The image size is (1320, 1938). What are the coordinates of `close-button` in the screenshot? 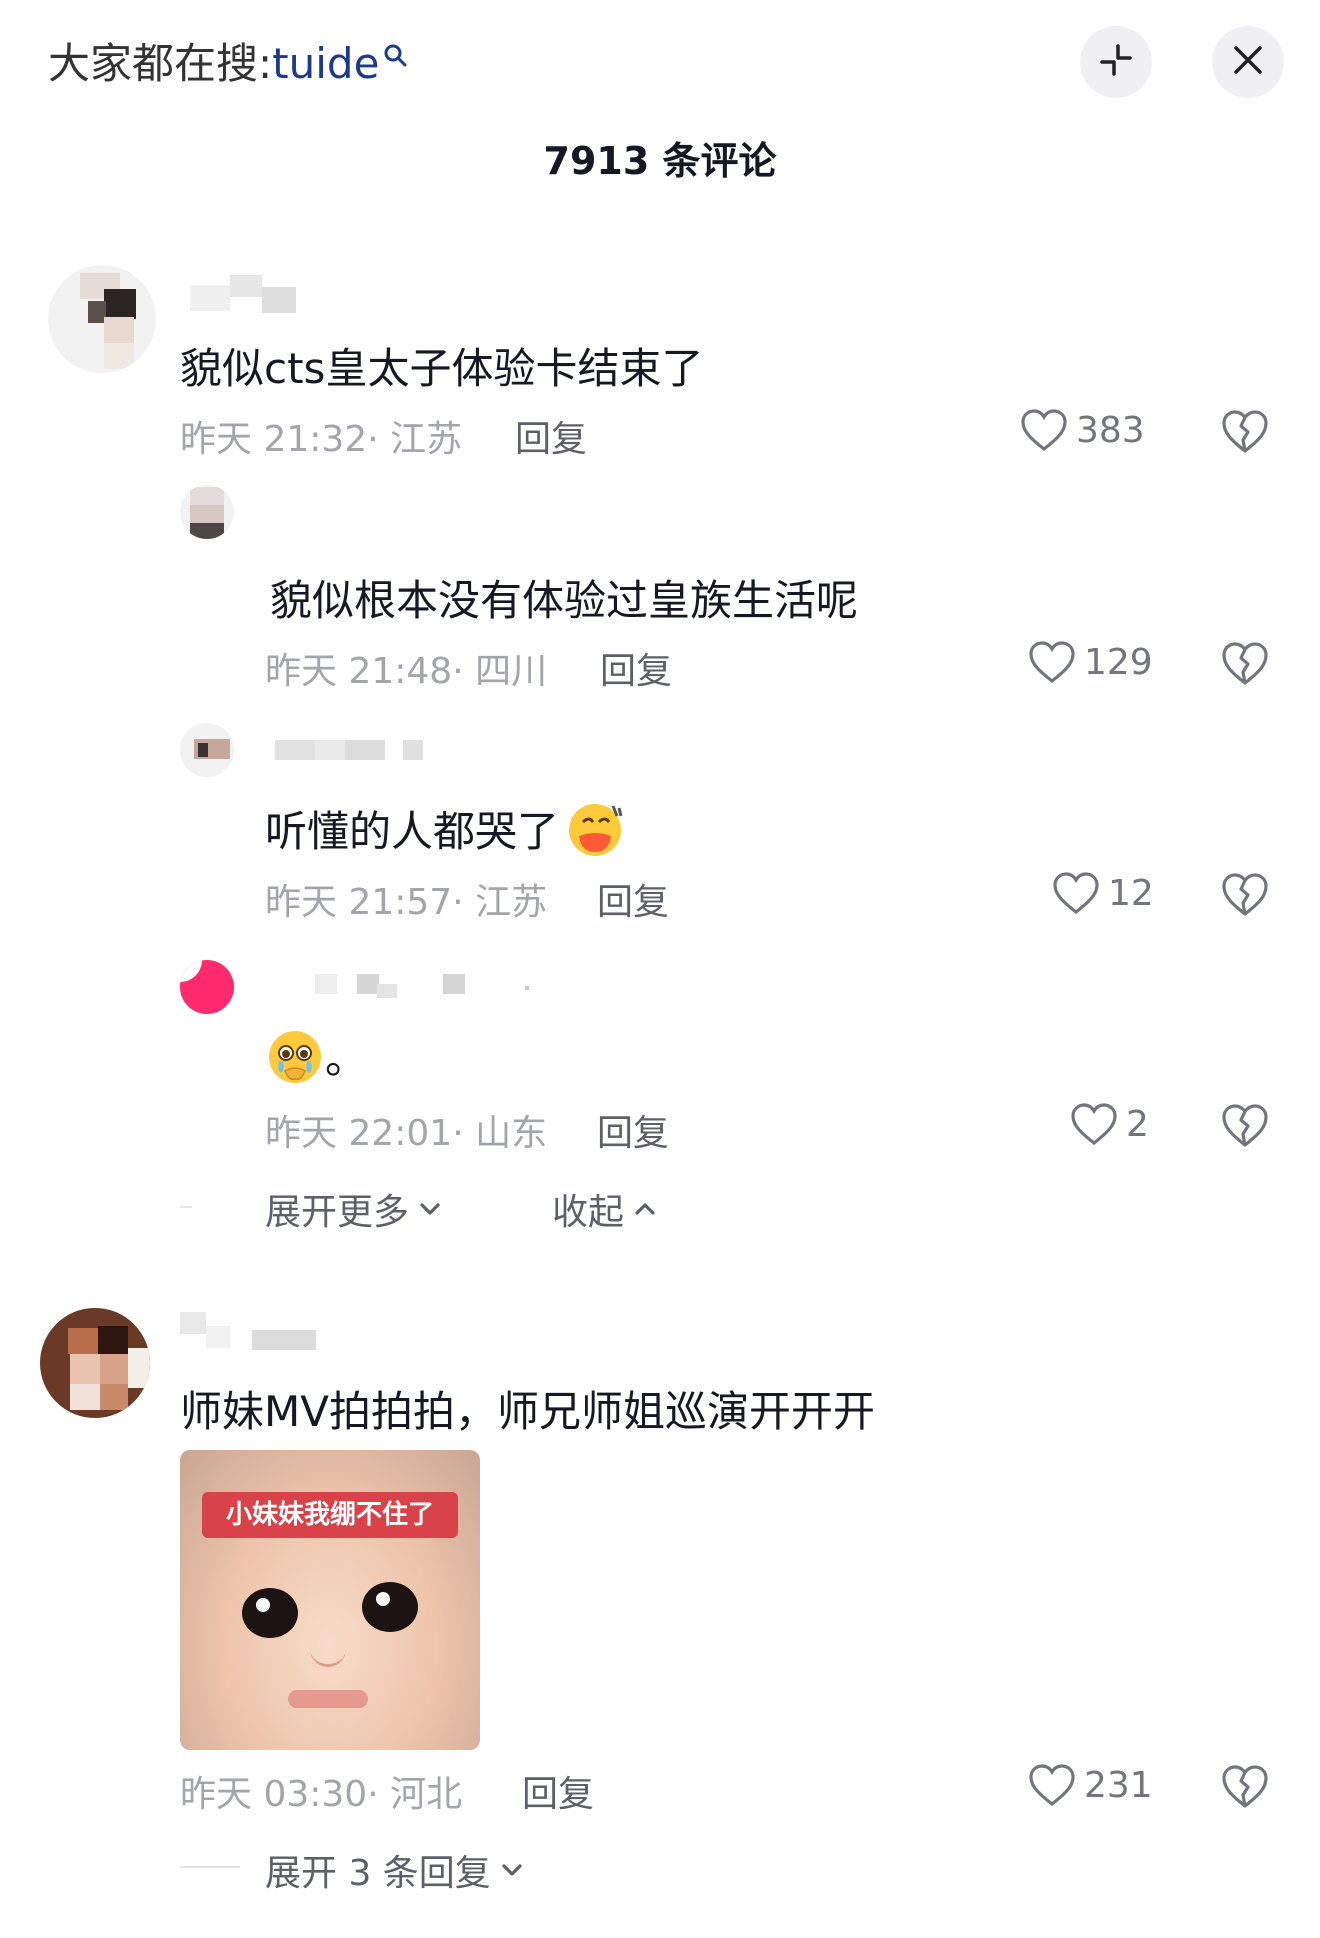 It's located at (1248, 62).